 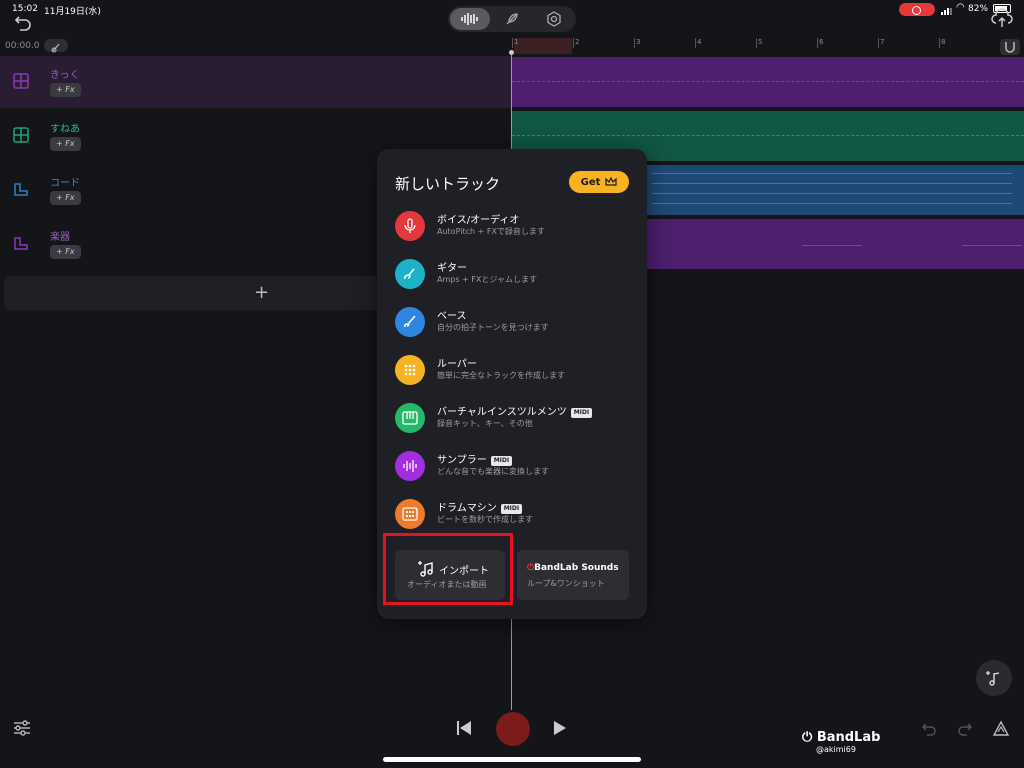 I want to click on option-label: ベース, so click(x=452, y=316).